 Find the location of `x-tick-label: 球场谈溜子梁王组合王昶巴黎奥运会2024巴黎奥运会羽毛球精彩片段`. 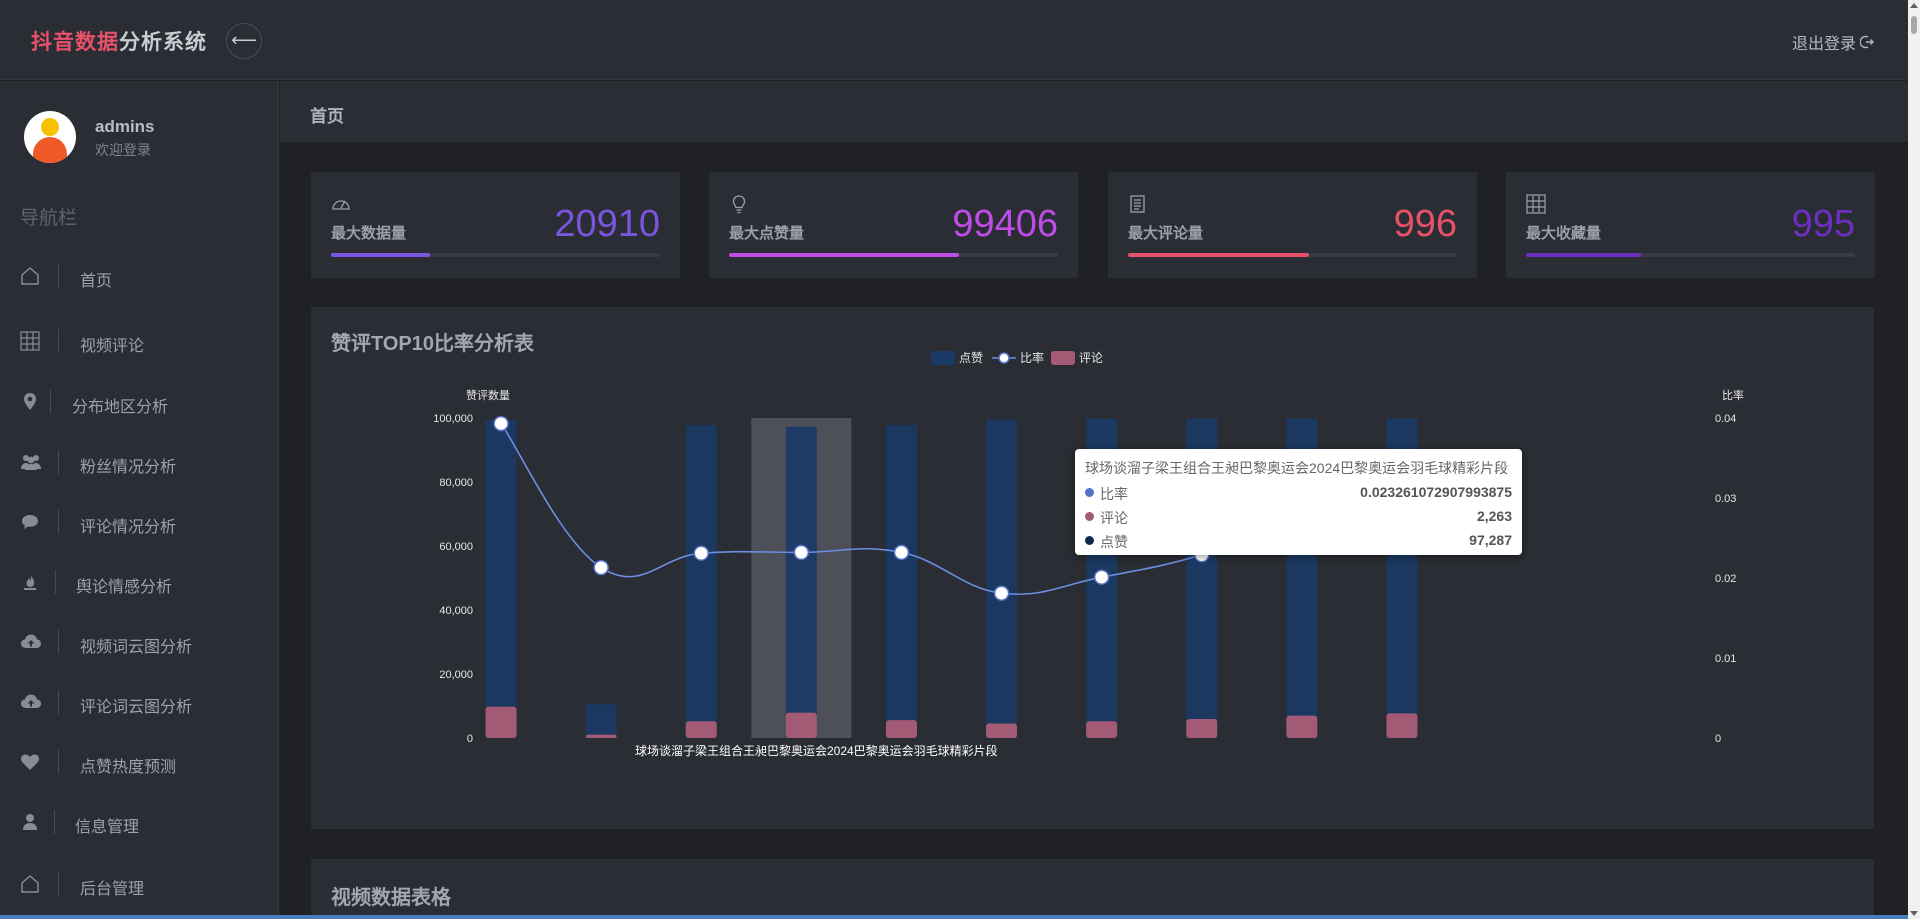

x-tick-label: 球场谈溜子梁王组合王昶巴黎奥运会2024巴黎奥运会羽毛球精彩片段 is located at coordinates (816, 750).